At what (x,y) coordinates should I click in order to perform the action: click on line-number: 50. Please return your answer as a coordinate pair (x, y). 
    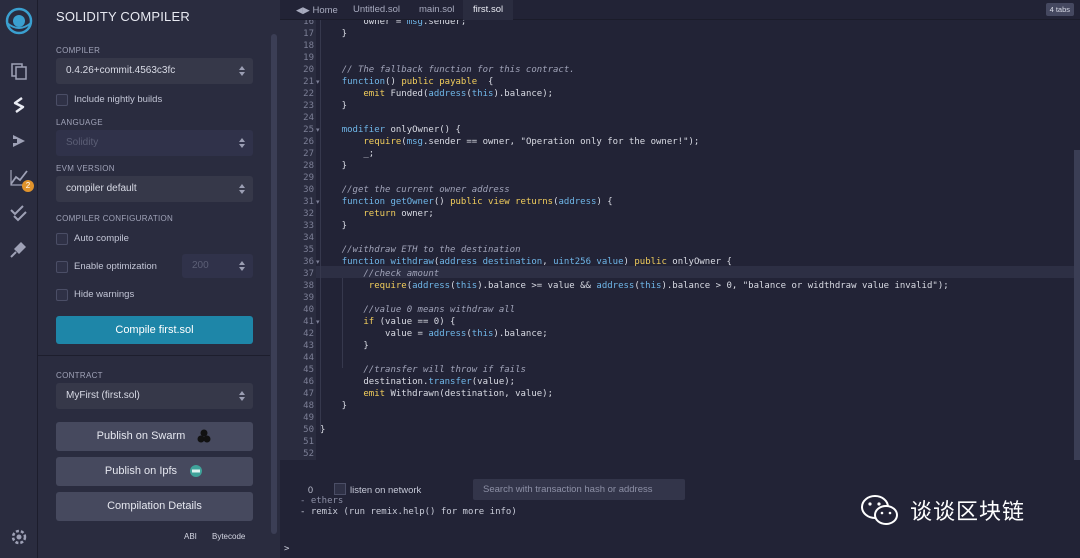
    Looking at the image, I should click on (308, 430).